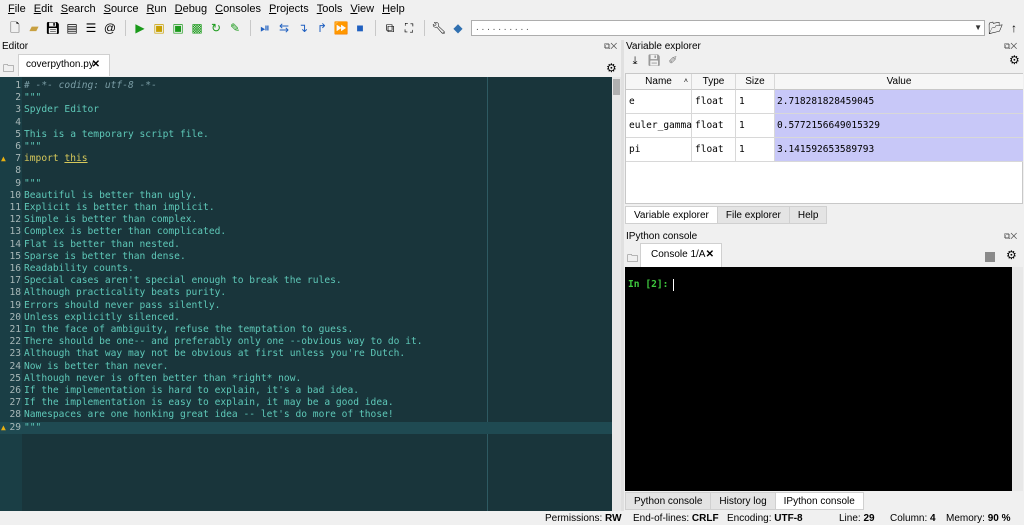 This screenshot has width=1024, height=525. I want to click on variable-name-cell: e, so click(659, 102).